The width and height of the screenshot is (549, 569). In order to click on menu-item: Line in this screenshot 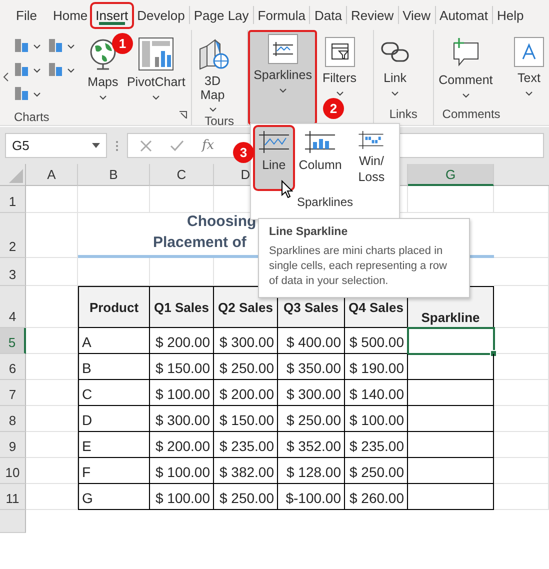, I will do `click(274, 158)`.